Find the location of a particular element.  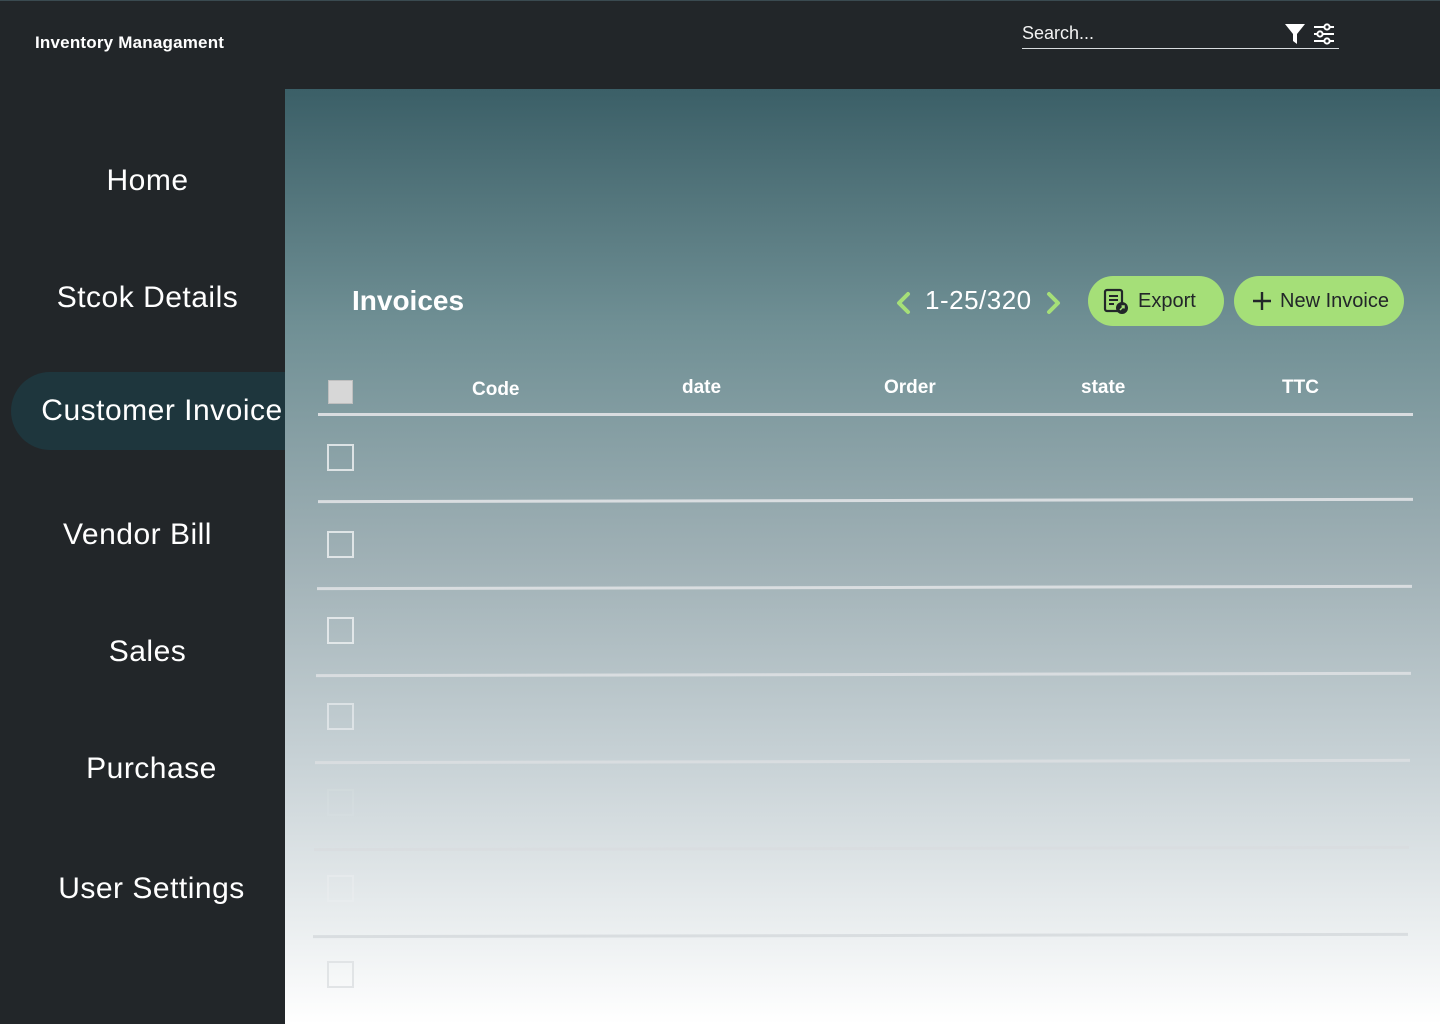

export-document-icon is located at coordinates (1115, 301).